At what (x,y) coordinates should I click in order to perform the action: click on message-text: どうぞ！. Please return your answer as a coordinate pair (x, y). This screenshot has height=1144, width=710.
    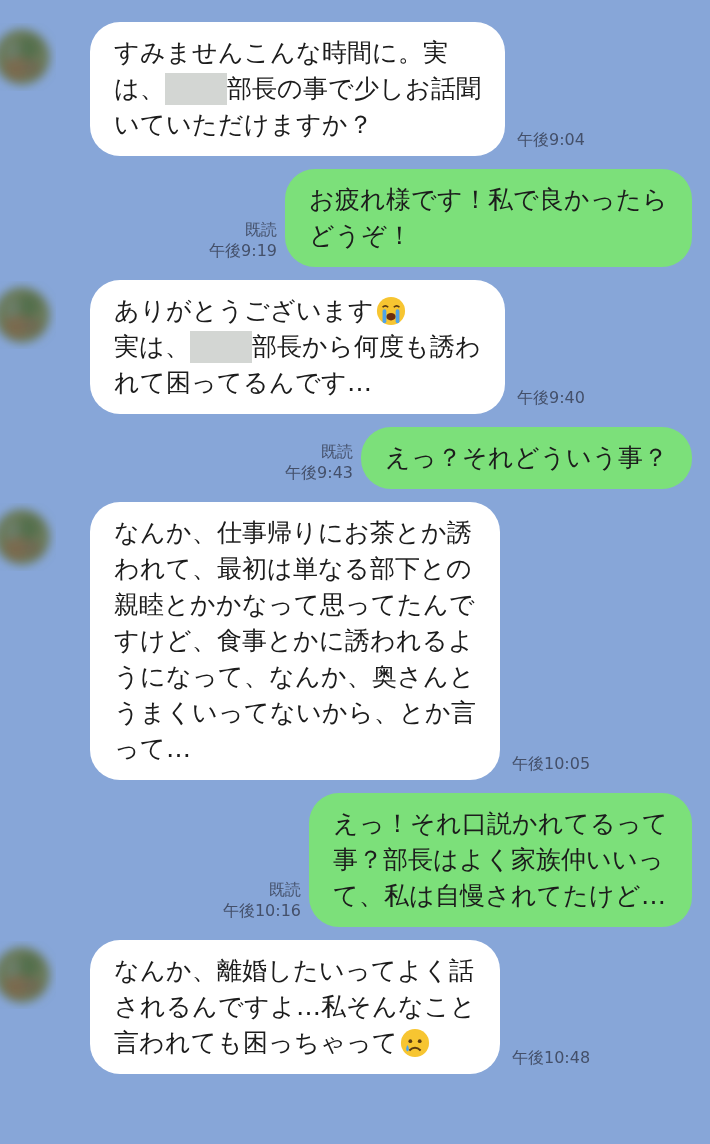
    Looking at the image, I should click on (360, 236).